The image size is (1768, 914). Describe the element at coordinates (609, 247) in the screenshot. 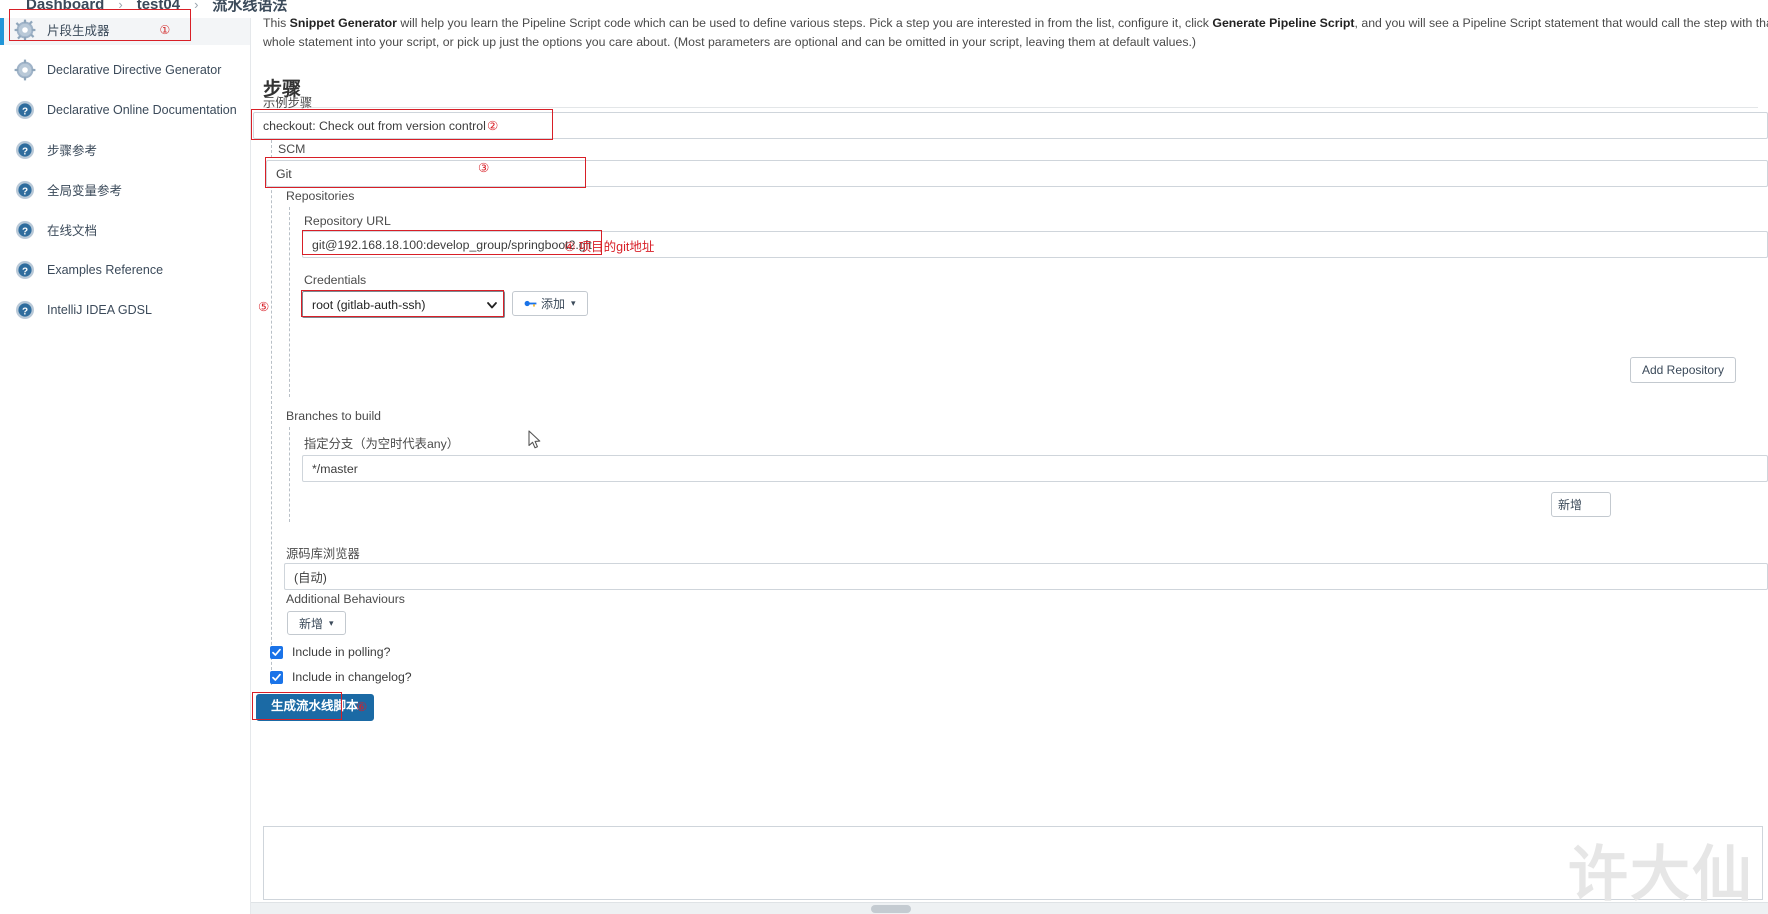

I see `annotation-number-4: ④ 项目的git地址` at that location.